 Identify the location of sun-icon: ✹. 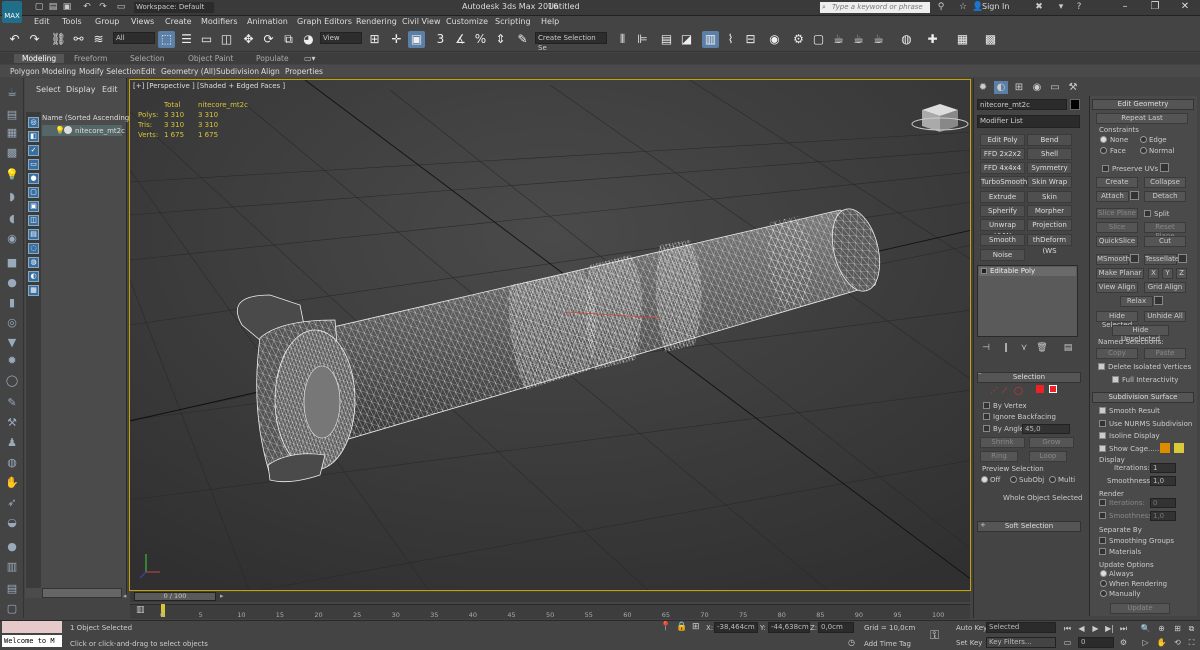
(12, 361).